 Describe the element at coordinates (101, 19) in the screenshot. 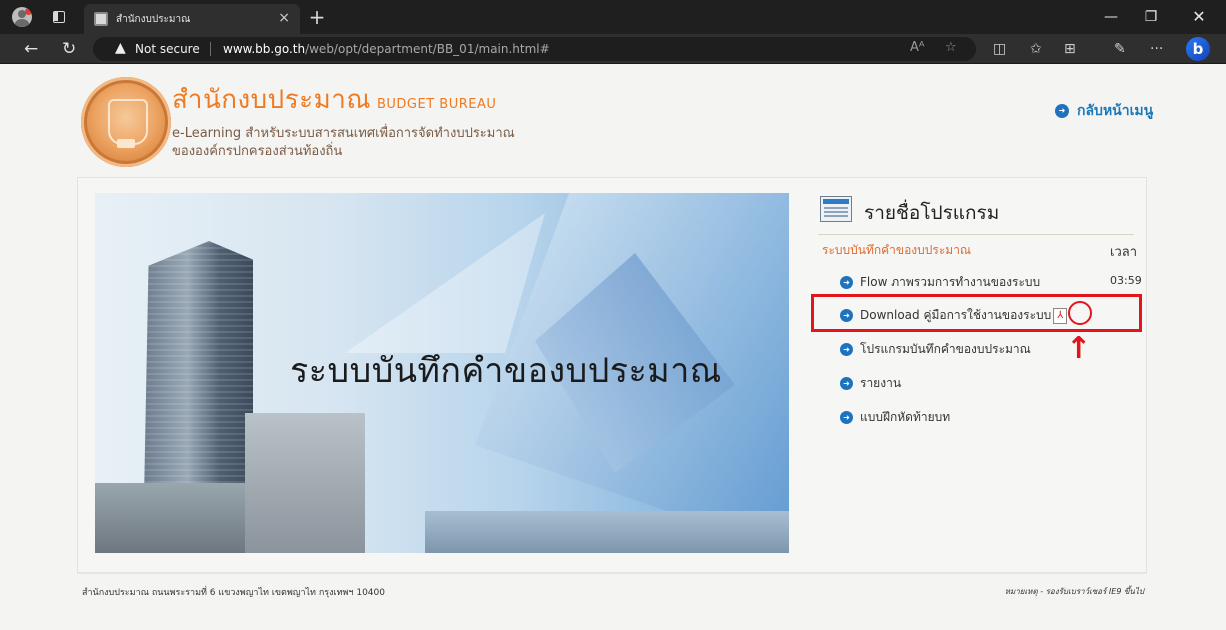

I see `favicon-icon` at that location.